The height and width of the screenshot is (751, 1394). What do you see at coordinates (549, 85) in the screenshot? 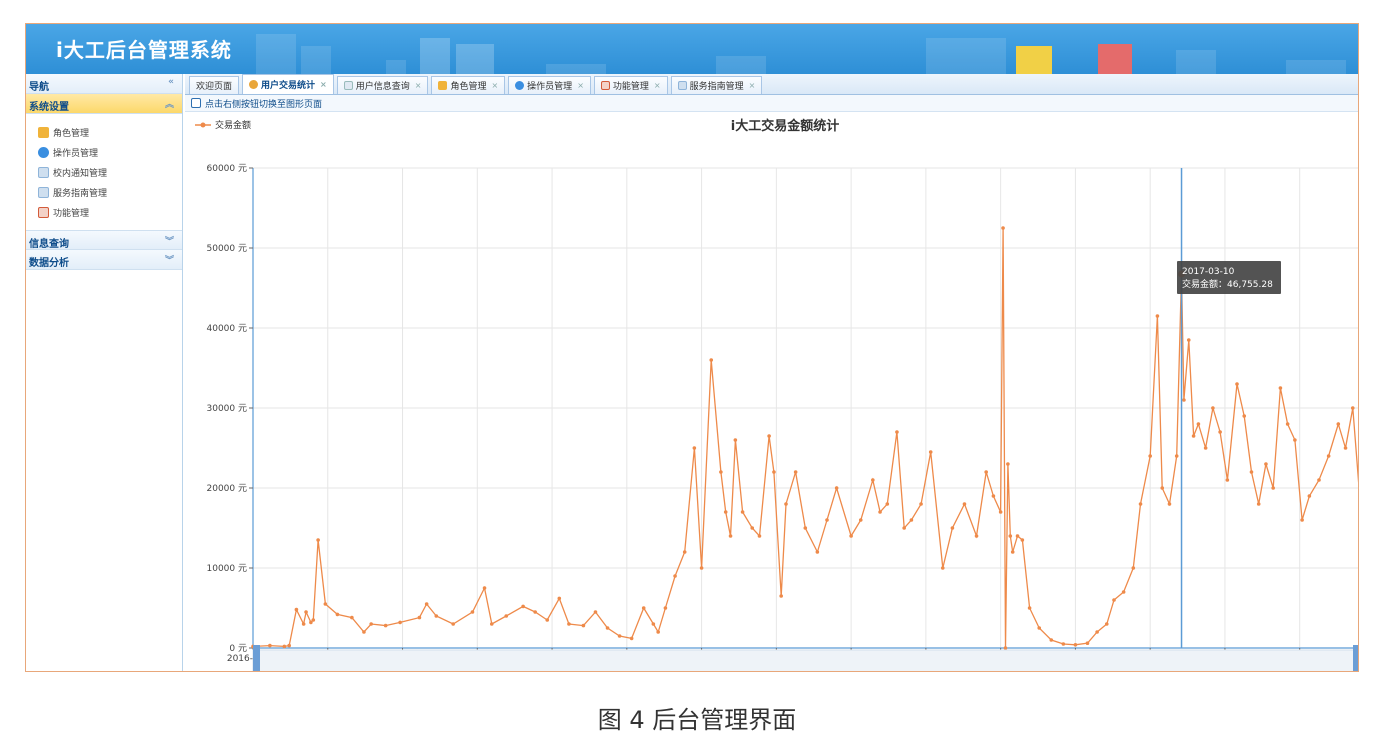
I see `tab-operators: 操作员管理 ×` at bounding box center [549, 85].